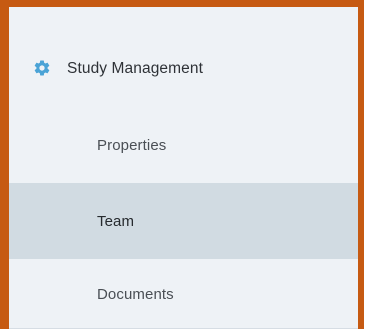 The width and height of the screenshot is (367, 329). I want to click on nav-item-label: Team, so click(116, 221).